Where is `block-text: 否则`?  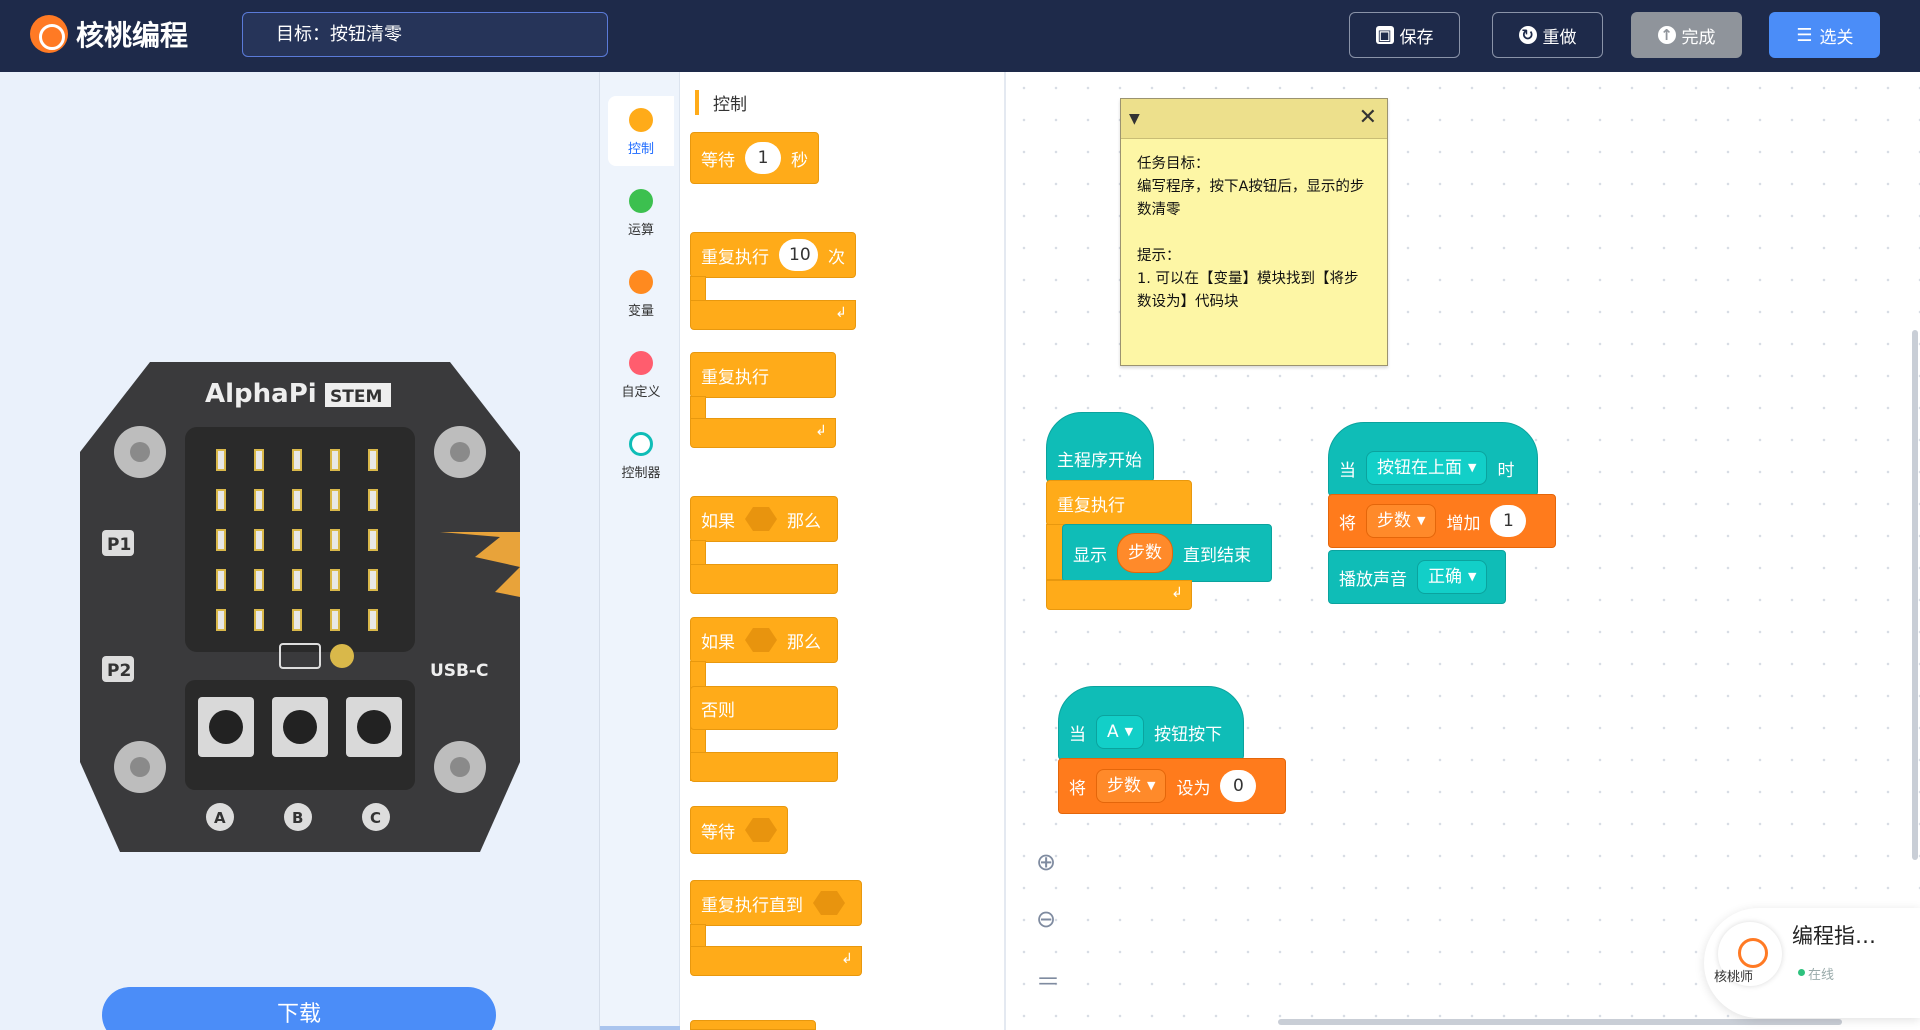 block-text: 否则 is located at coordinates (718, 710).